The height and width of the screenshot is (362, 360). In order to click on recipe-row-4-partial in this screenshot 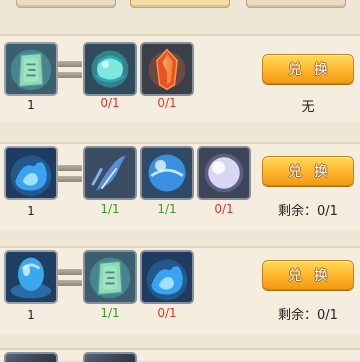, I will do `click(180, 355)`.